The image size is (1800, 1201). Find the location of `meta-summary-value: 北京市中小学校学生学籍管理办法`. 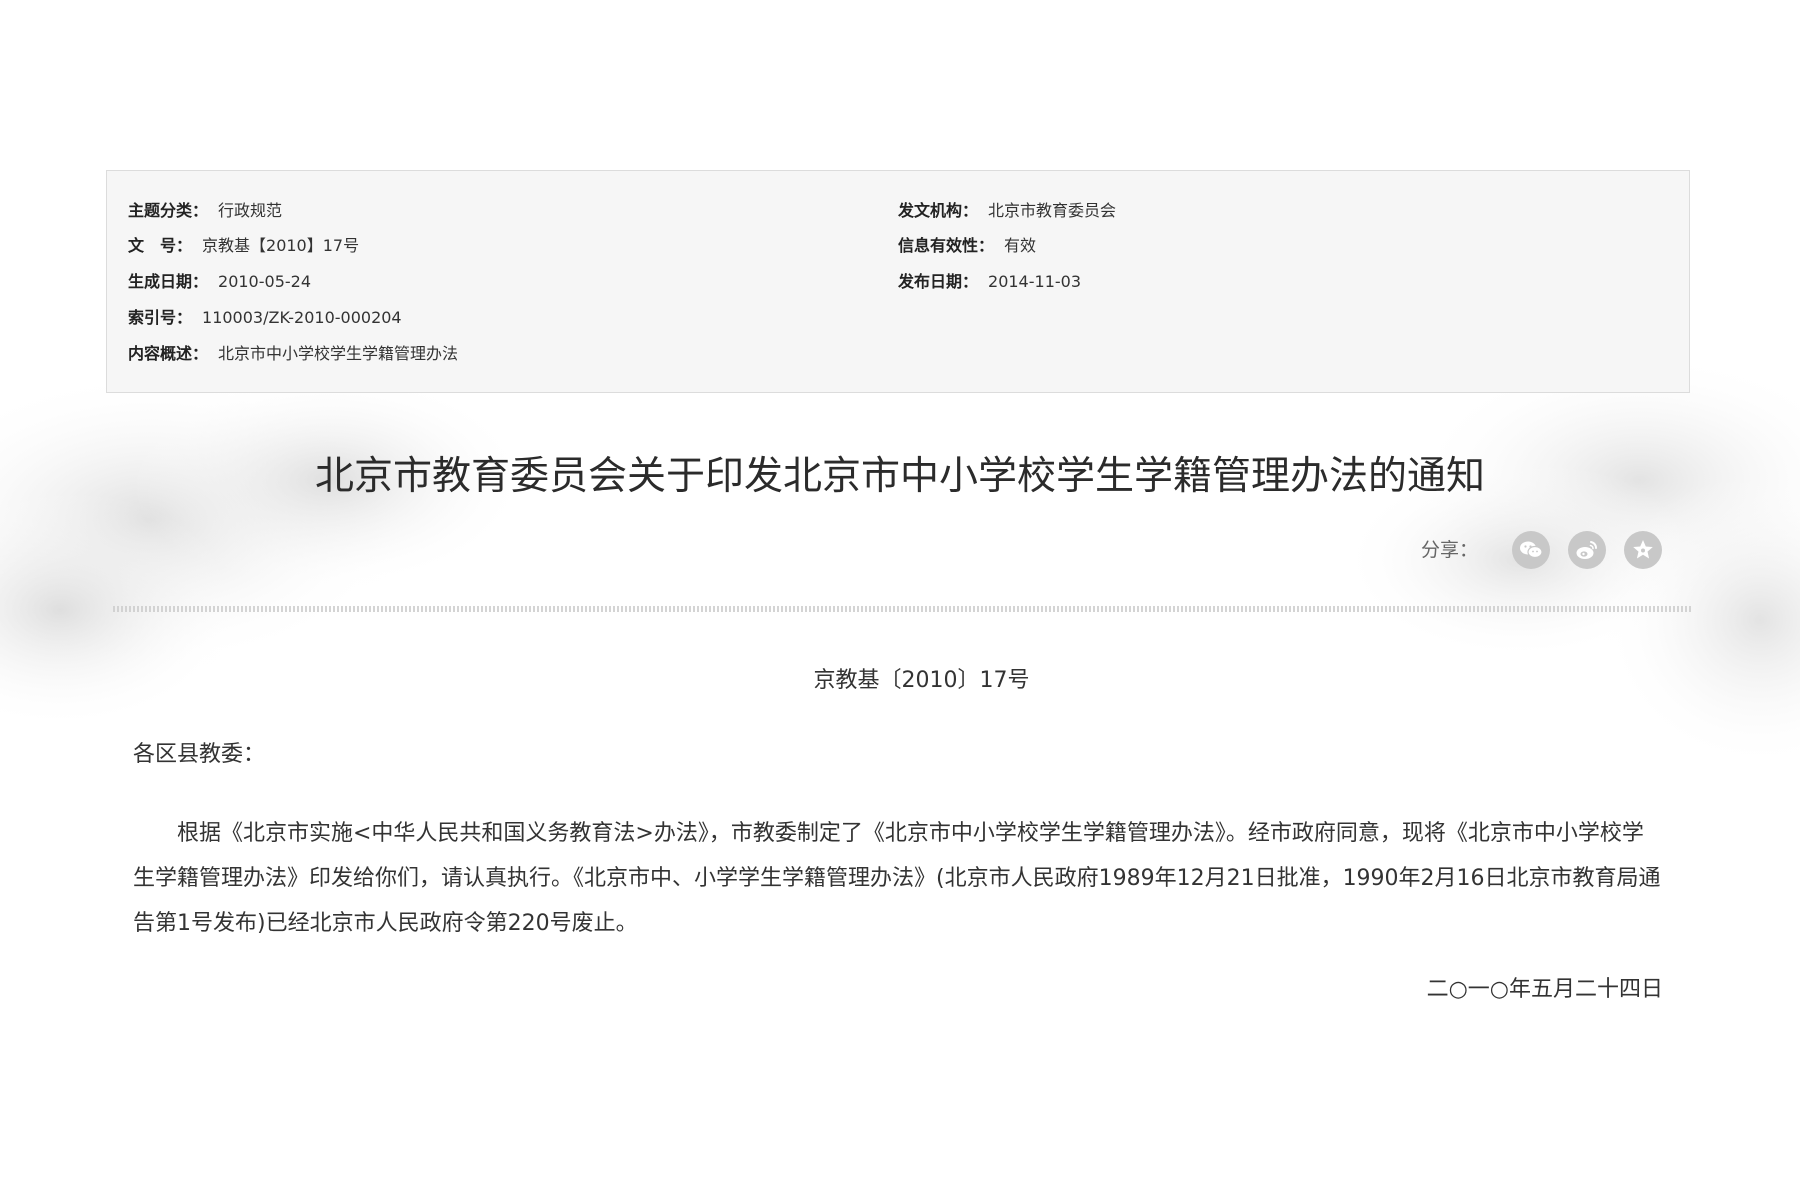

meta-summary-value: 北京市中小学校学生学籍管理办法 is located at coordinates (338, 353).